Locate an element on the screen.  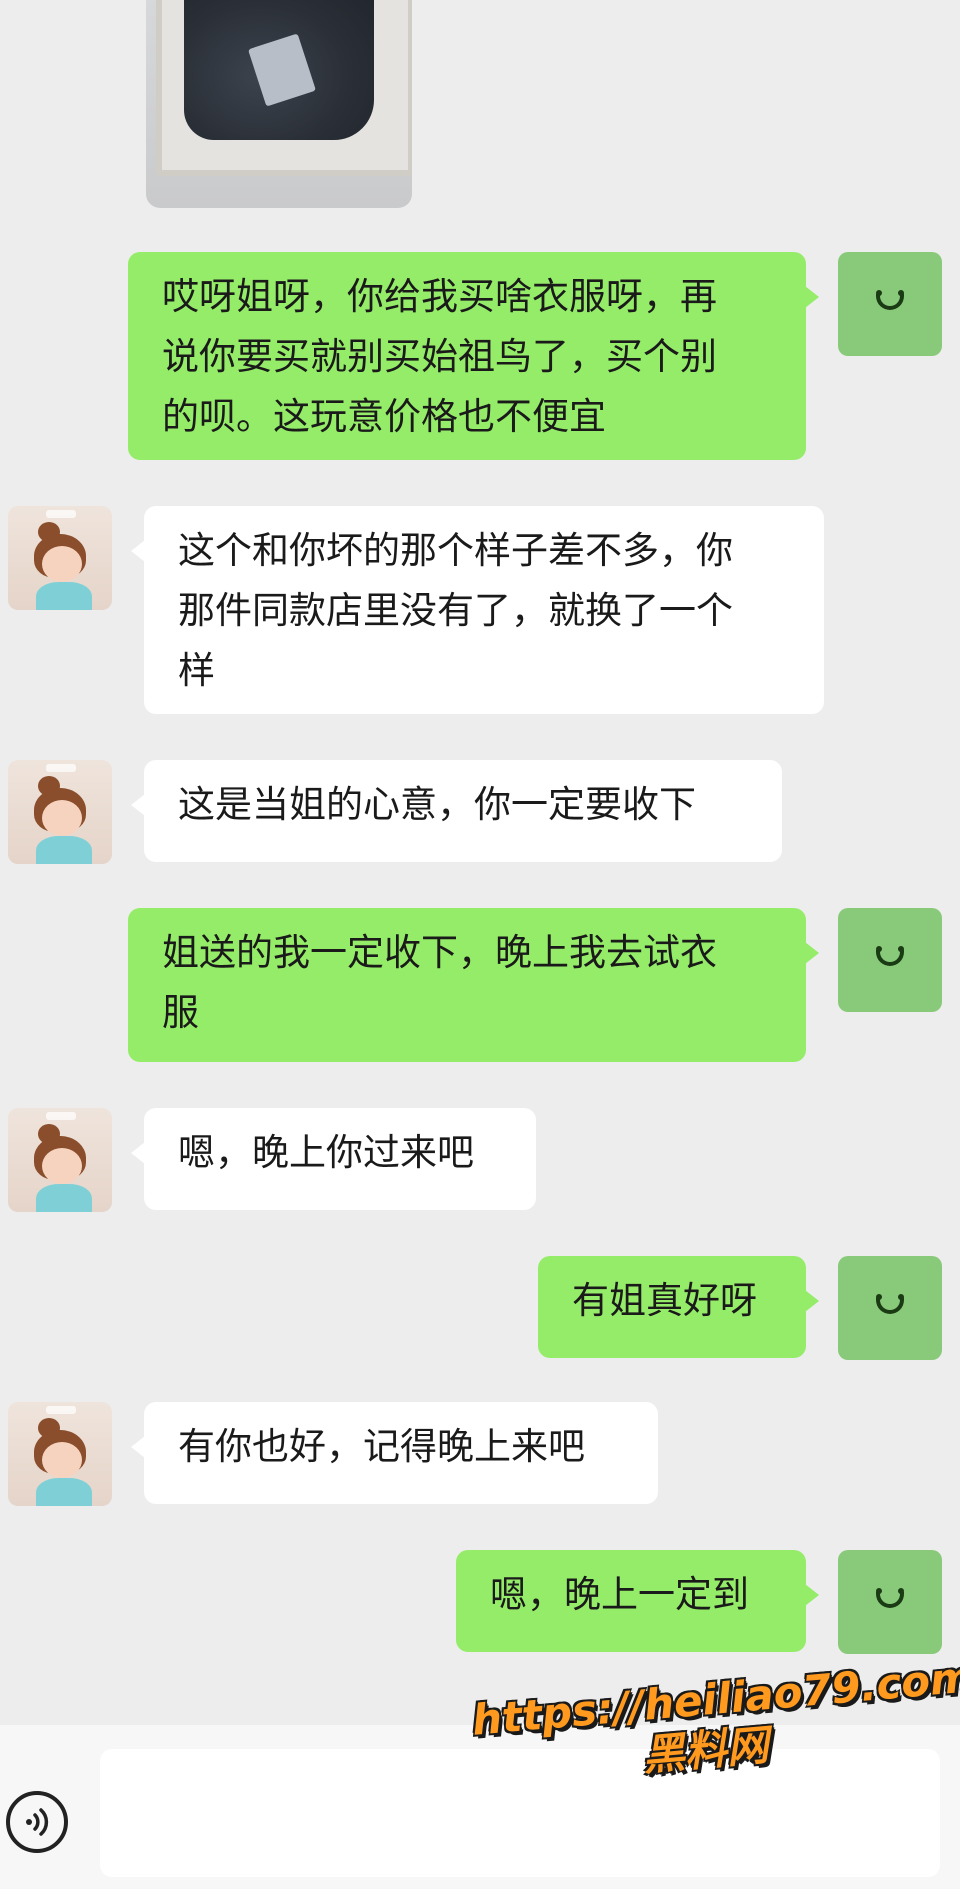
message-text: 嗯，晚上你过来吧 is located at coordinates (326, 1152).